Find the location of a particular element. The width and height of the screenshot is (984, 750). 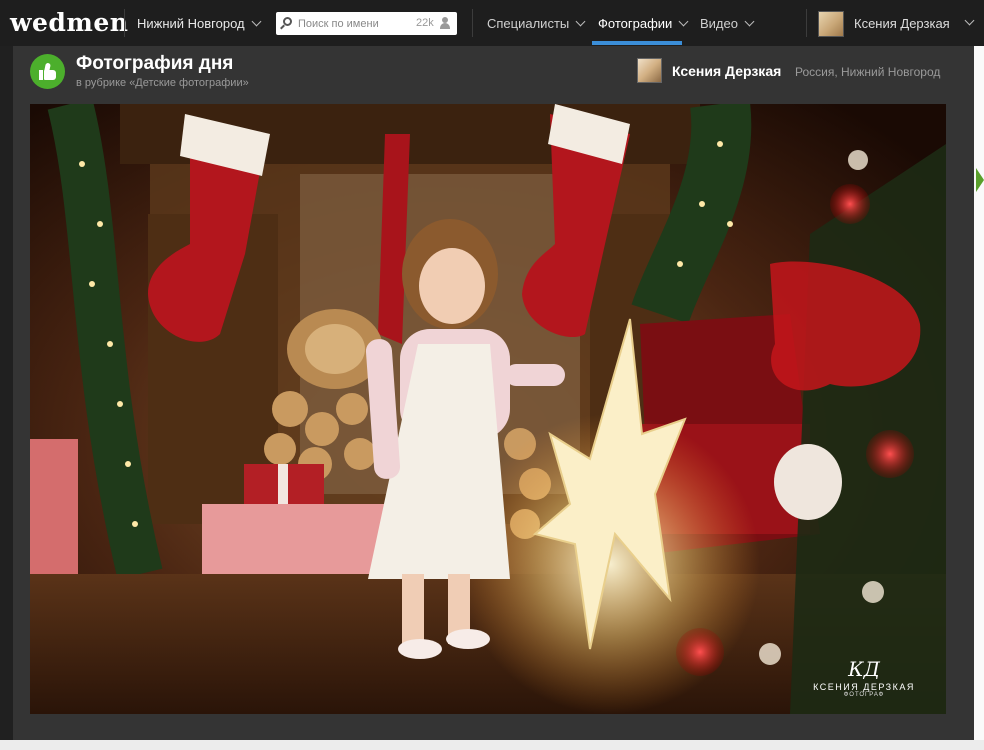

category-subtitle: в рубрике «Детские фотографии» is located at coordinates (162, 83).